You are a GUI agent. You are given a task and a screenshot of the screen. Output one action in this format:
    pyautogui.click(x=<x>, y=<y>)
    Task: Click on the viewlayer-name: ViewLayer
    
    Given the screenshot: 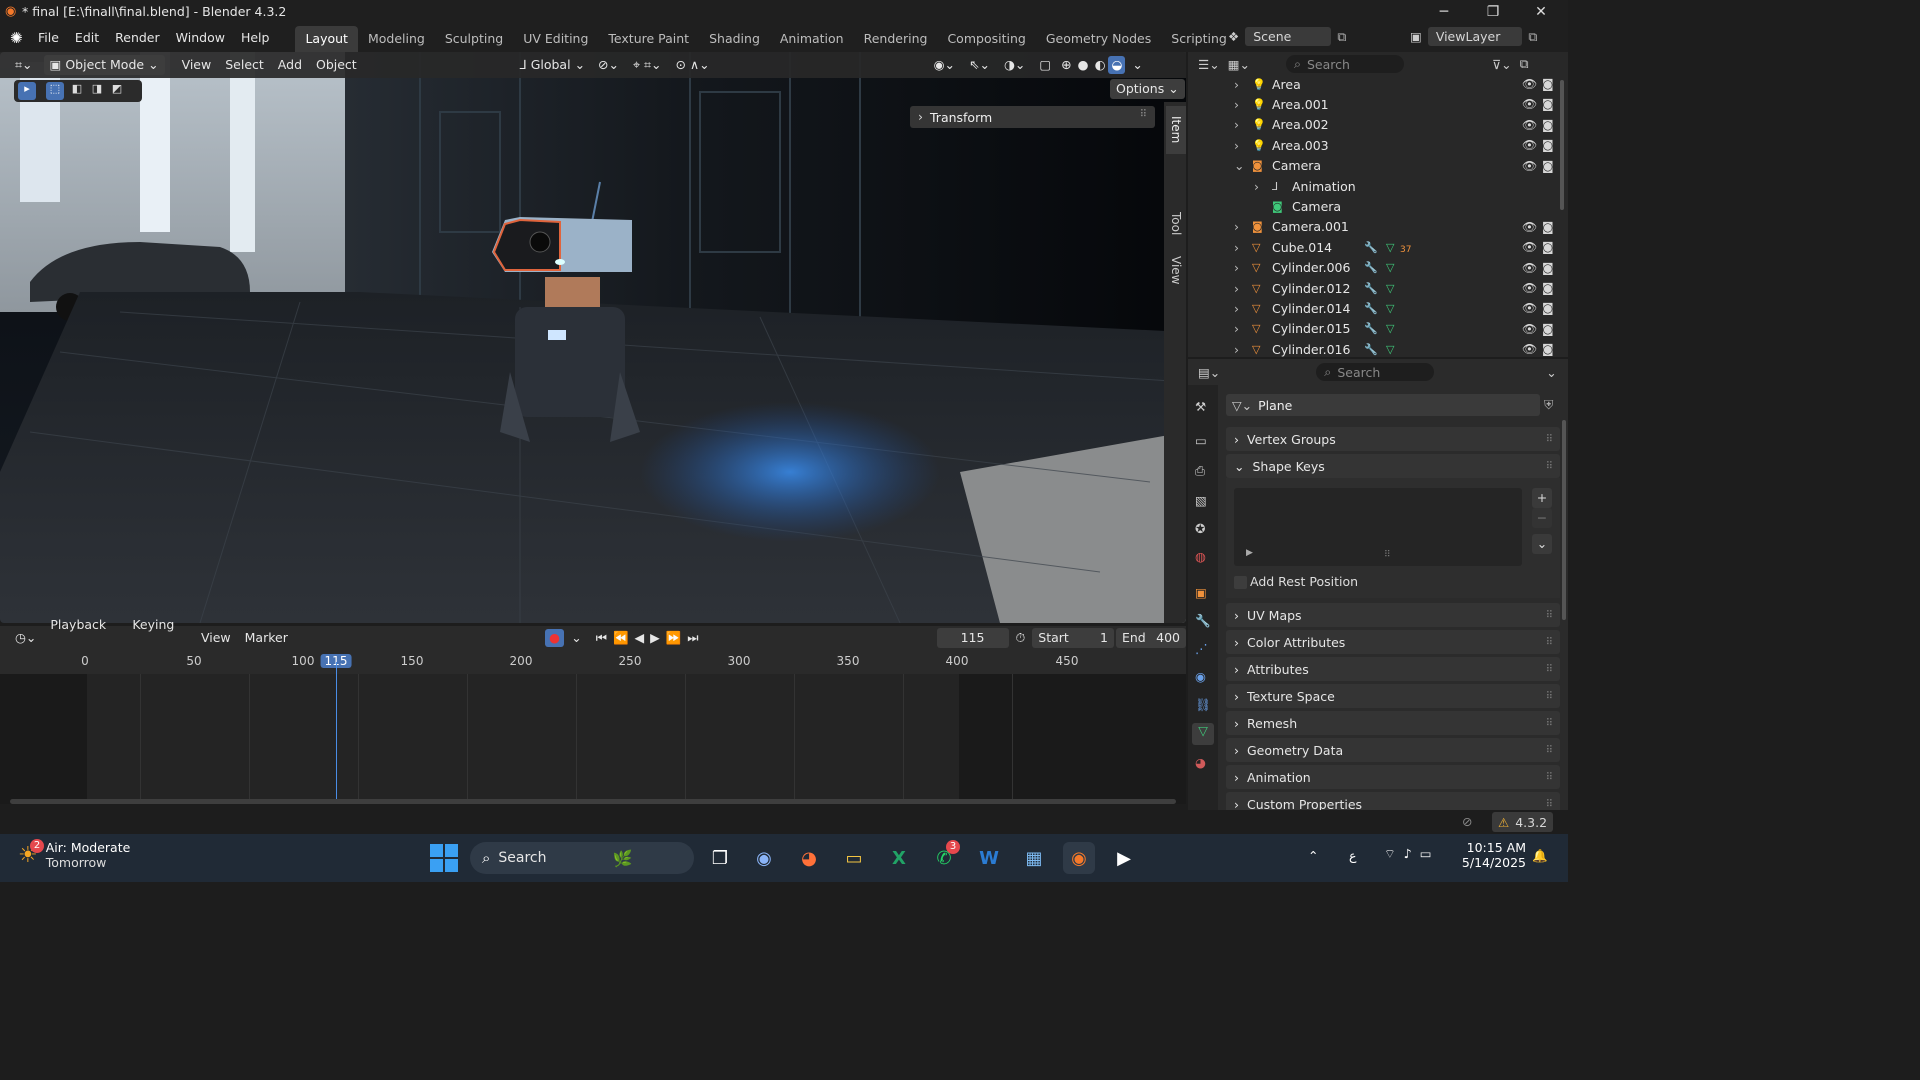 What is the action you would take?
    pyautogui.click(x=1475, y=36)
    